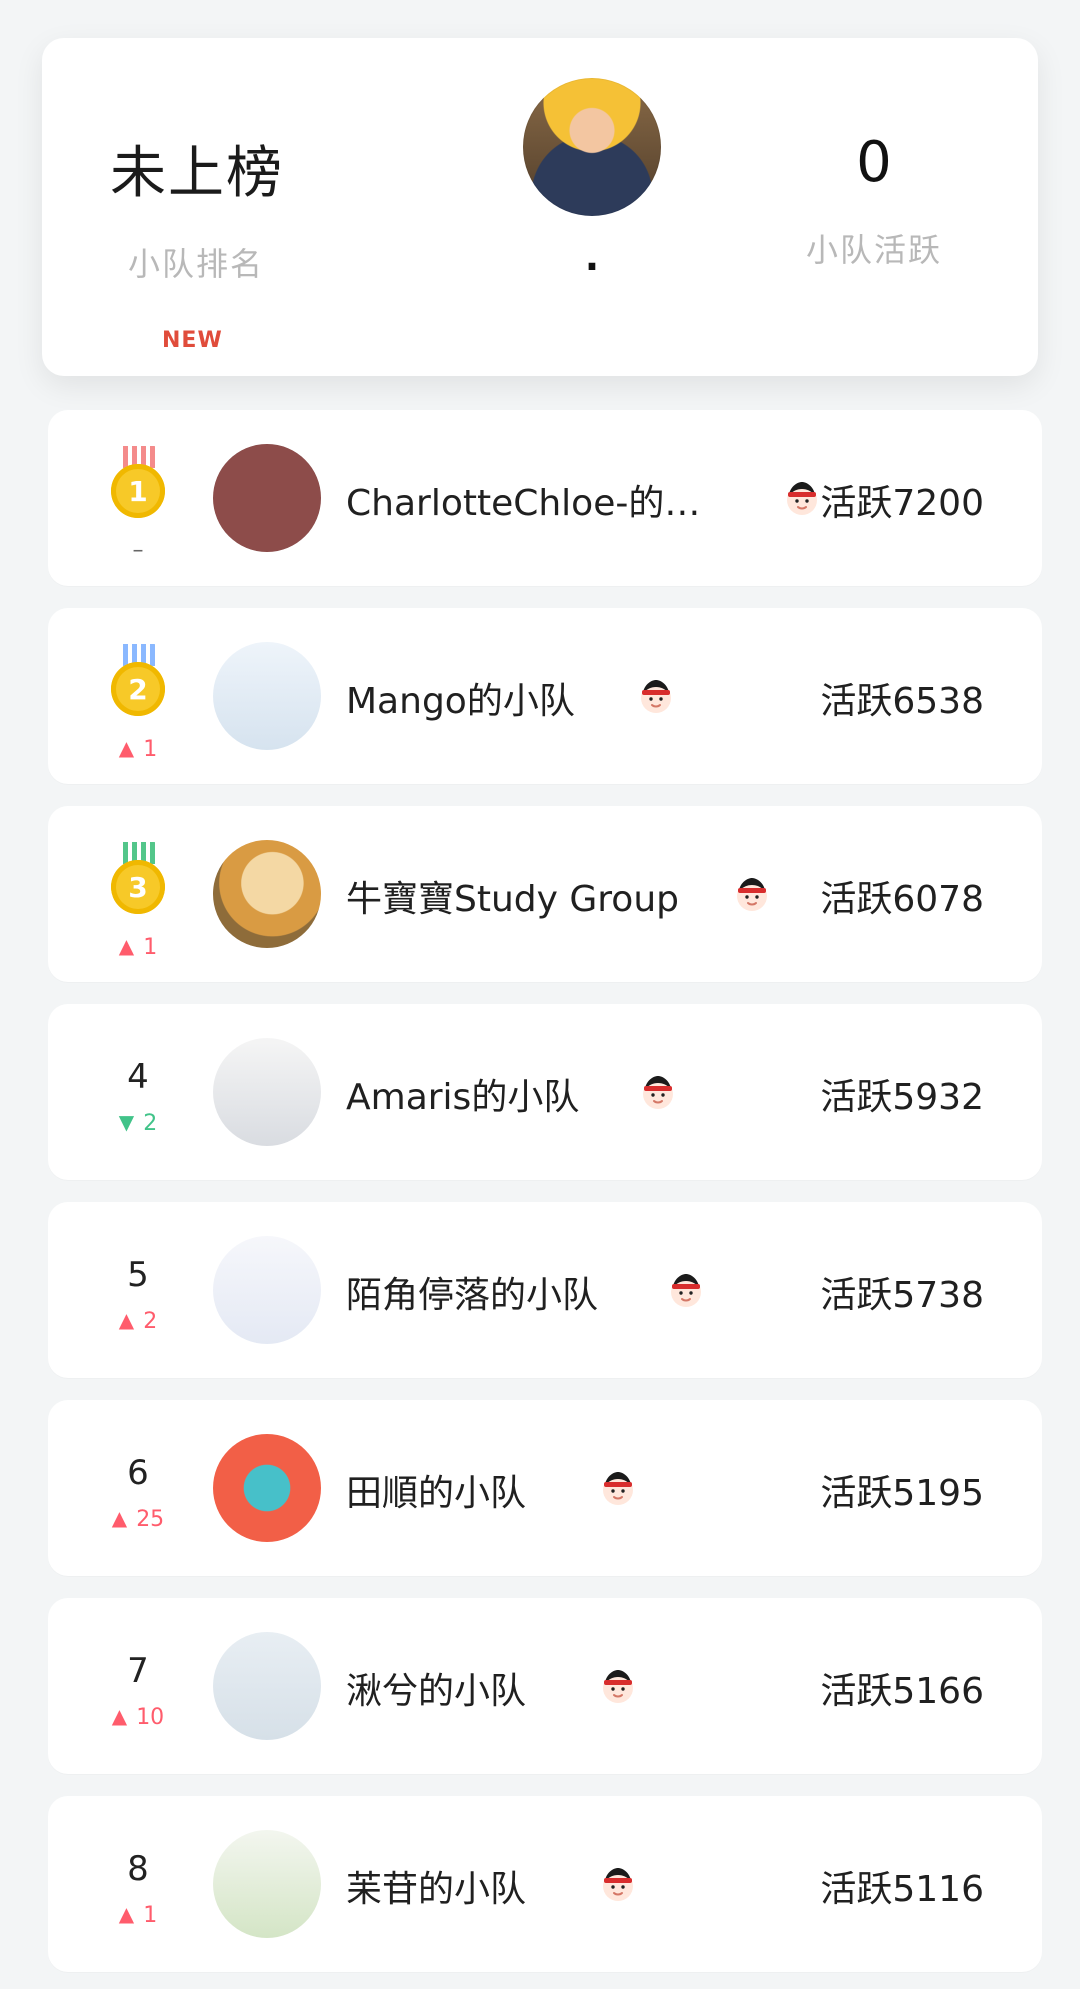 The height and width of the screenshot is (1989, 1080). I want to click on new-badge: NEW, so click(192, 340).